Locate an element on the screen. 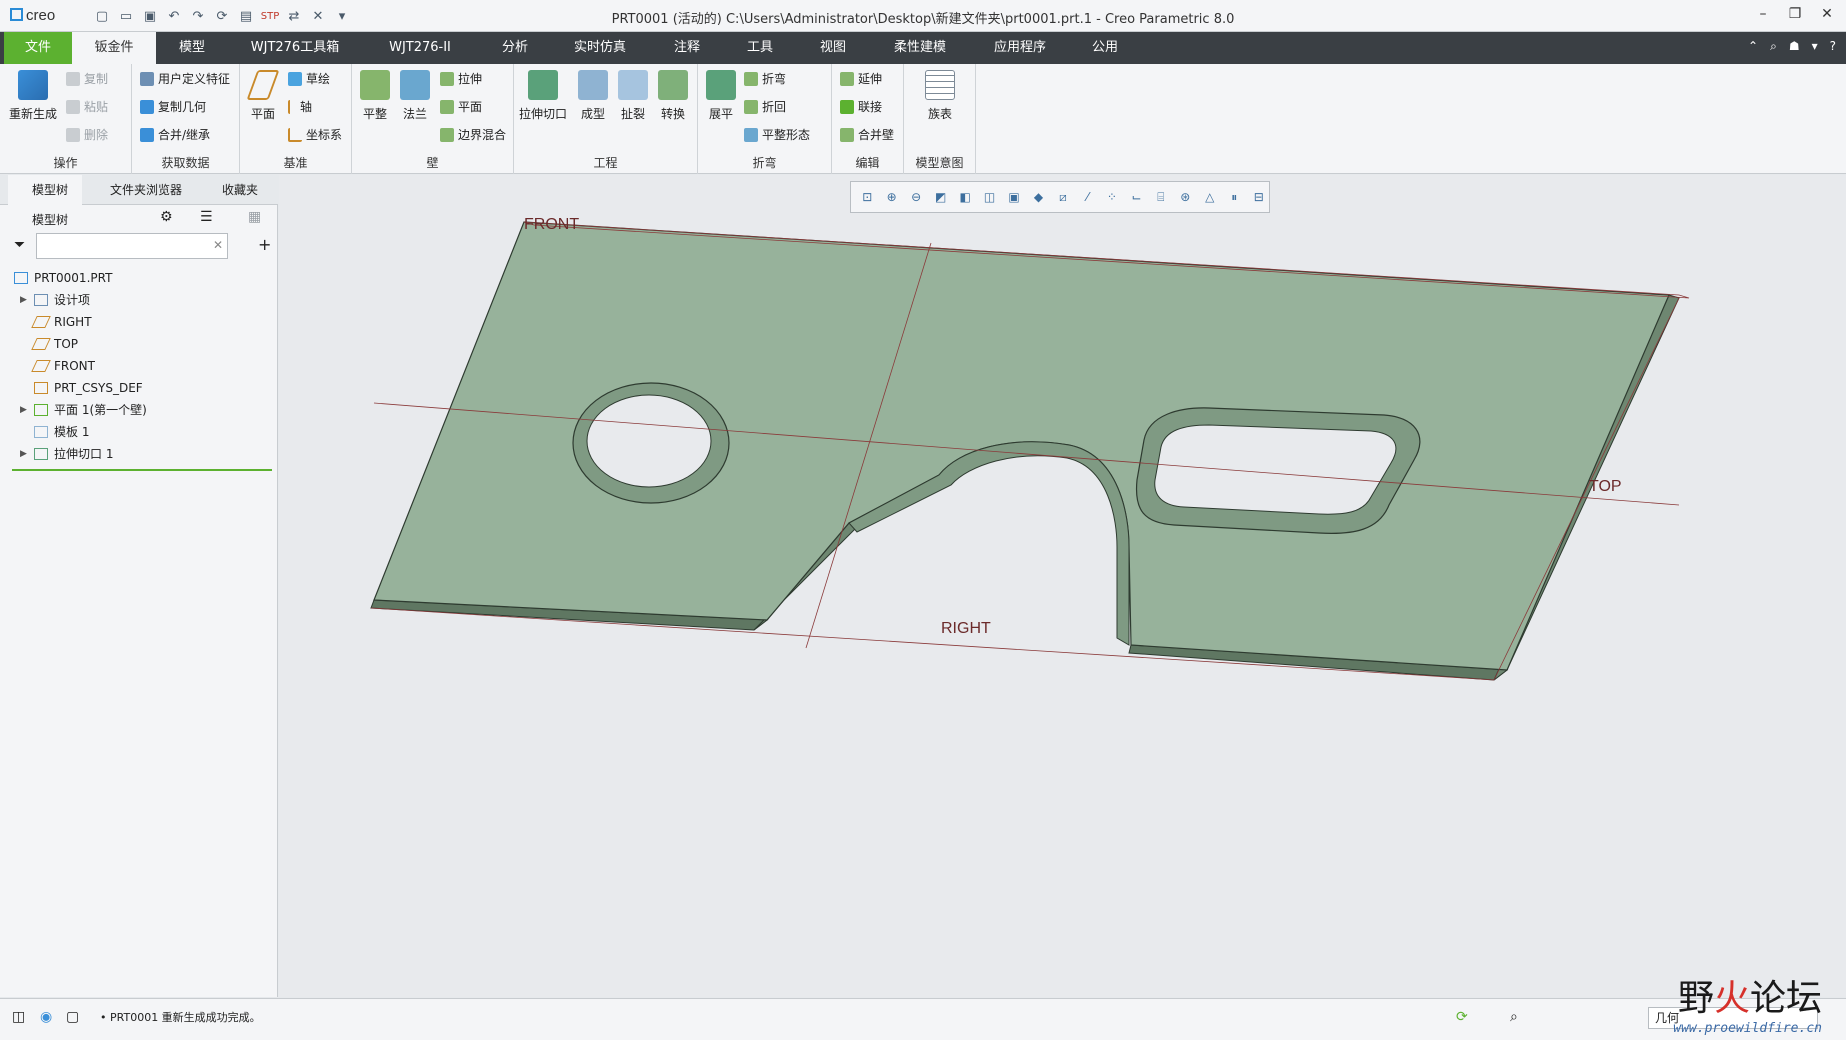 This screenshot has width=1846, height=1040. tree-item: PRT_CSYS_DEF is located at coordinates (139, 388).